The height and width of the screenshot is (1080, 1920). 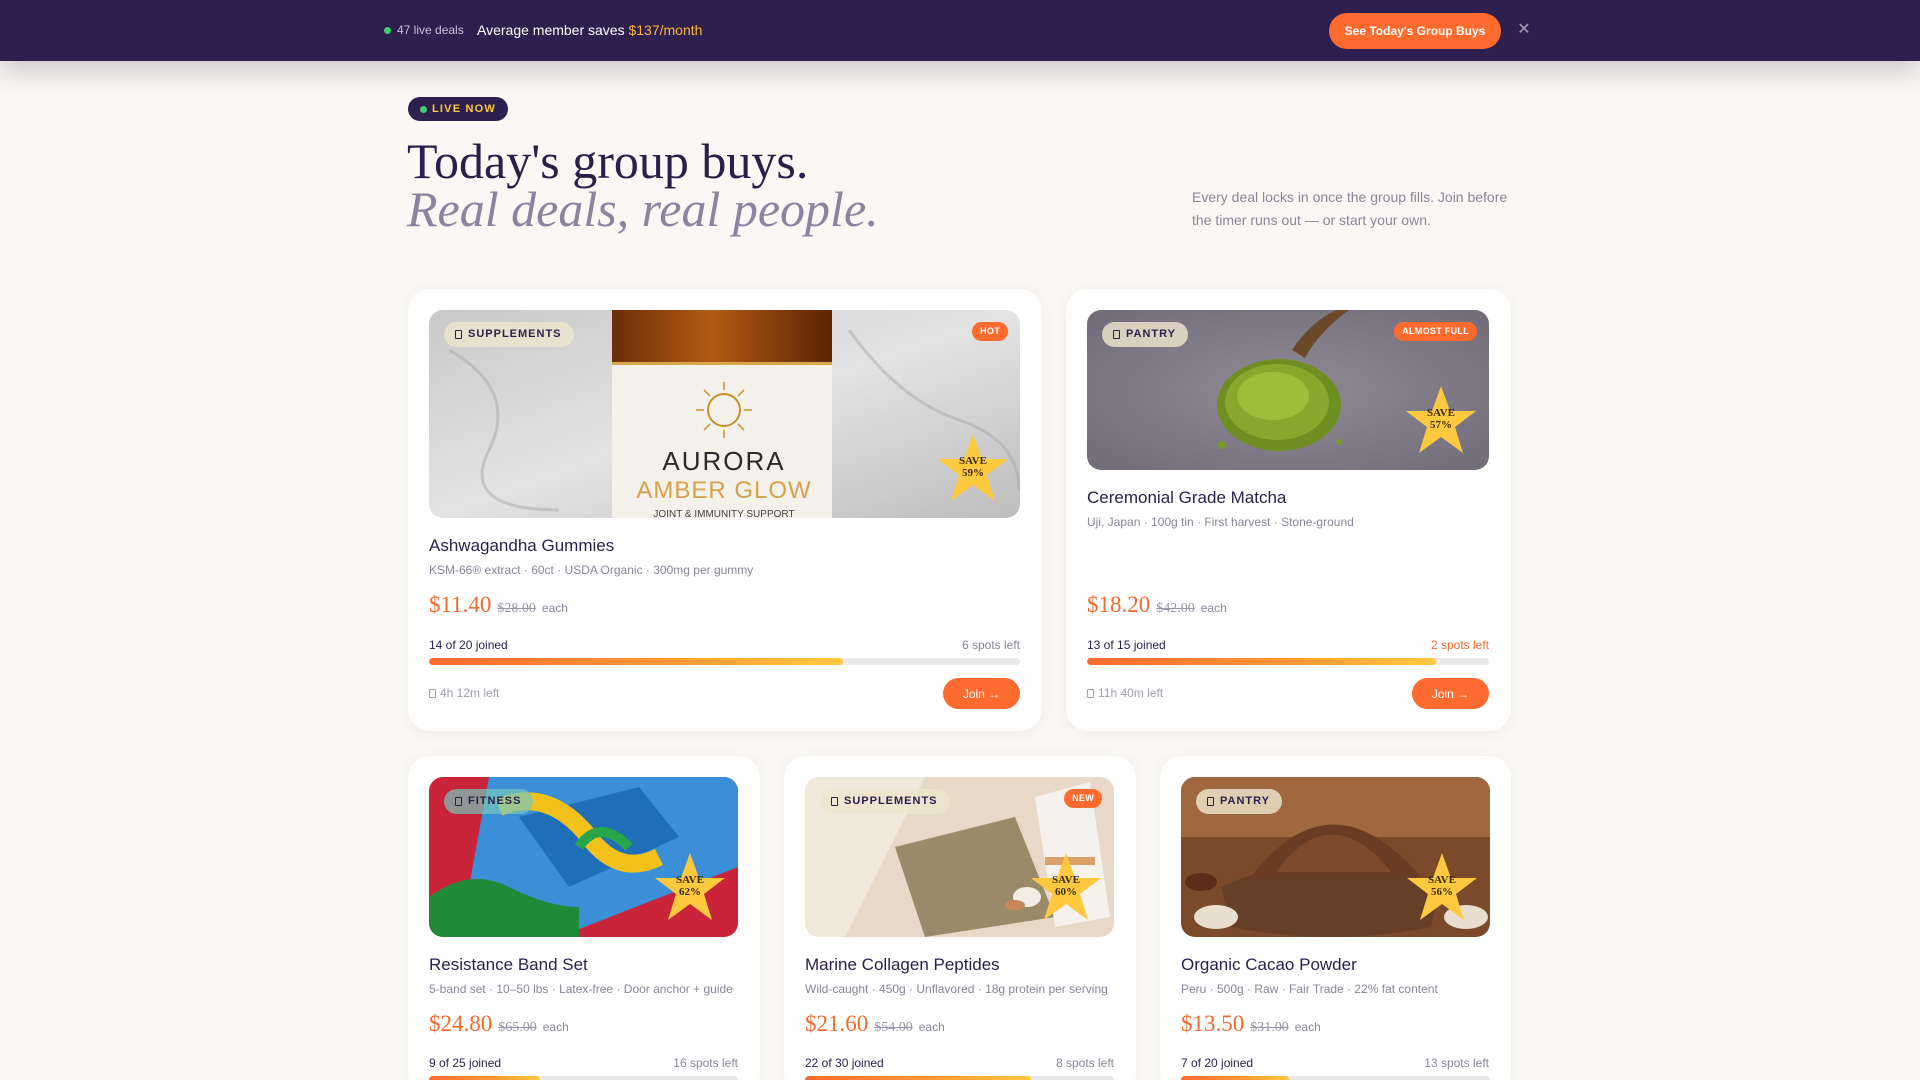 I want to click on save-star-badge: SAVE 57%, so click(x=1441, y=420).